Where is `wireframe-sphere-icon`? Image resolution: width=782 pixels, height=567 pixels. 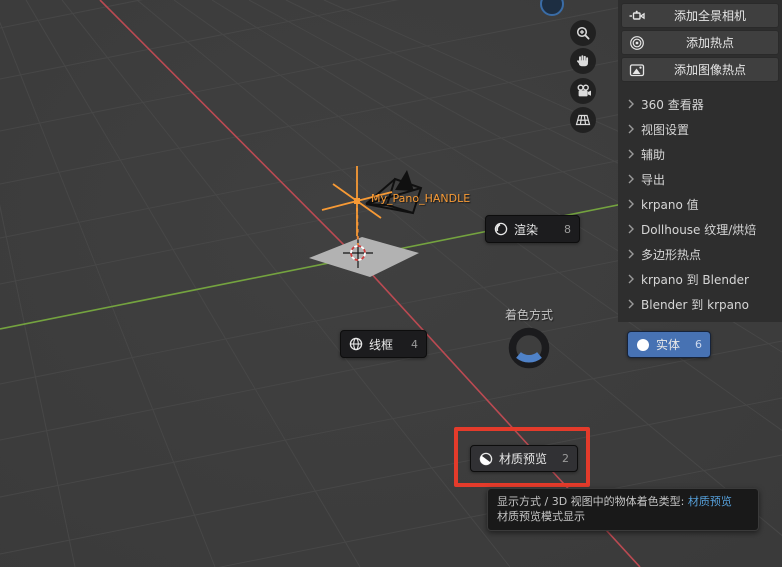
wireframe-sphere-icon is located at coordinates (356, 344).